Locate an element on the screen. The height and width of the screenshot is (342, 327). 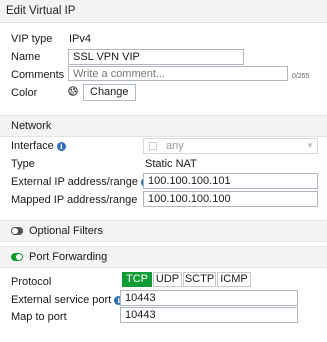
interface-label-text: Interface is located at coordinates (32, 146).